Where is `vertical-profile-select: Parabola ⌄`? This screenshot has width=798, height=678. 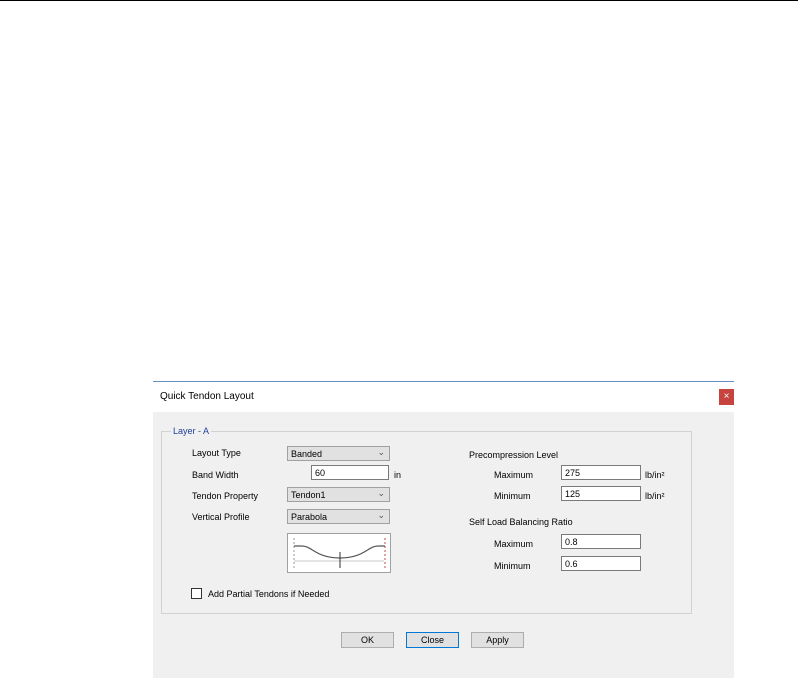
vertical-profile-select: Parabola ⌄ is located at coordinates (338, 516).